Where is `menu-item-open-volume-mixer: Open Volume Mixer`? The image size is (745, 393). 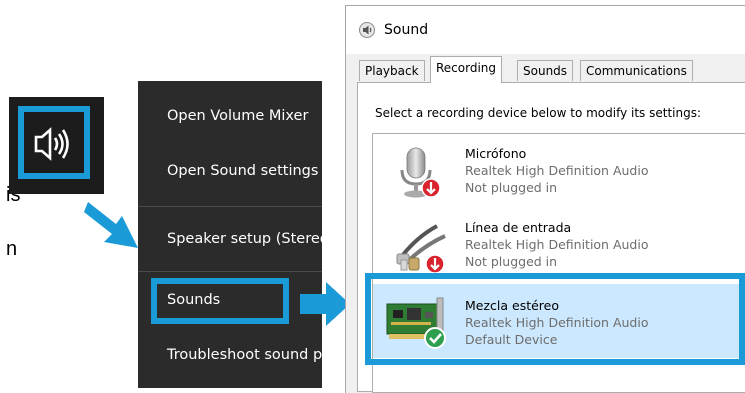 menu-item-open-volume-mixer: Open Volume Mixer is located at coordinates (237, 116).